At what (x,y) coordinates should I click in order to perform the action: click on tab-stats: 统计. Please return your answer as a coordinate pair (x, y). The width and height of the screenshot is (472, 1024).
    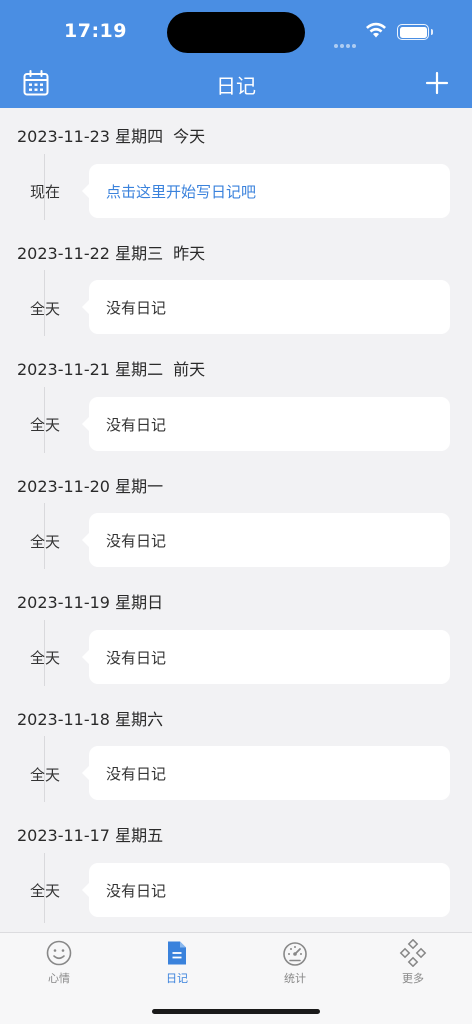
    Looking at the image, I should click on (295, 967).